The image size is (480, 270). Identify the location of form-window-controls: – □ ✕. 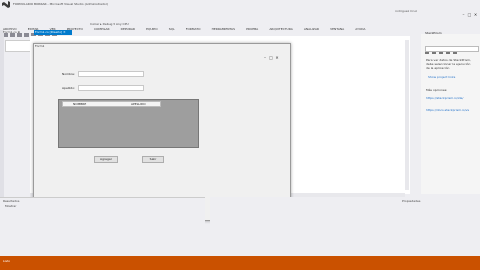
(271, 53).